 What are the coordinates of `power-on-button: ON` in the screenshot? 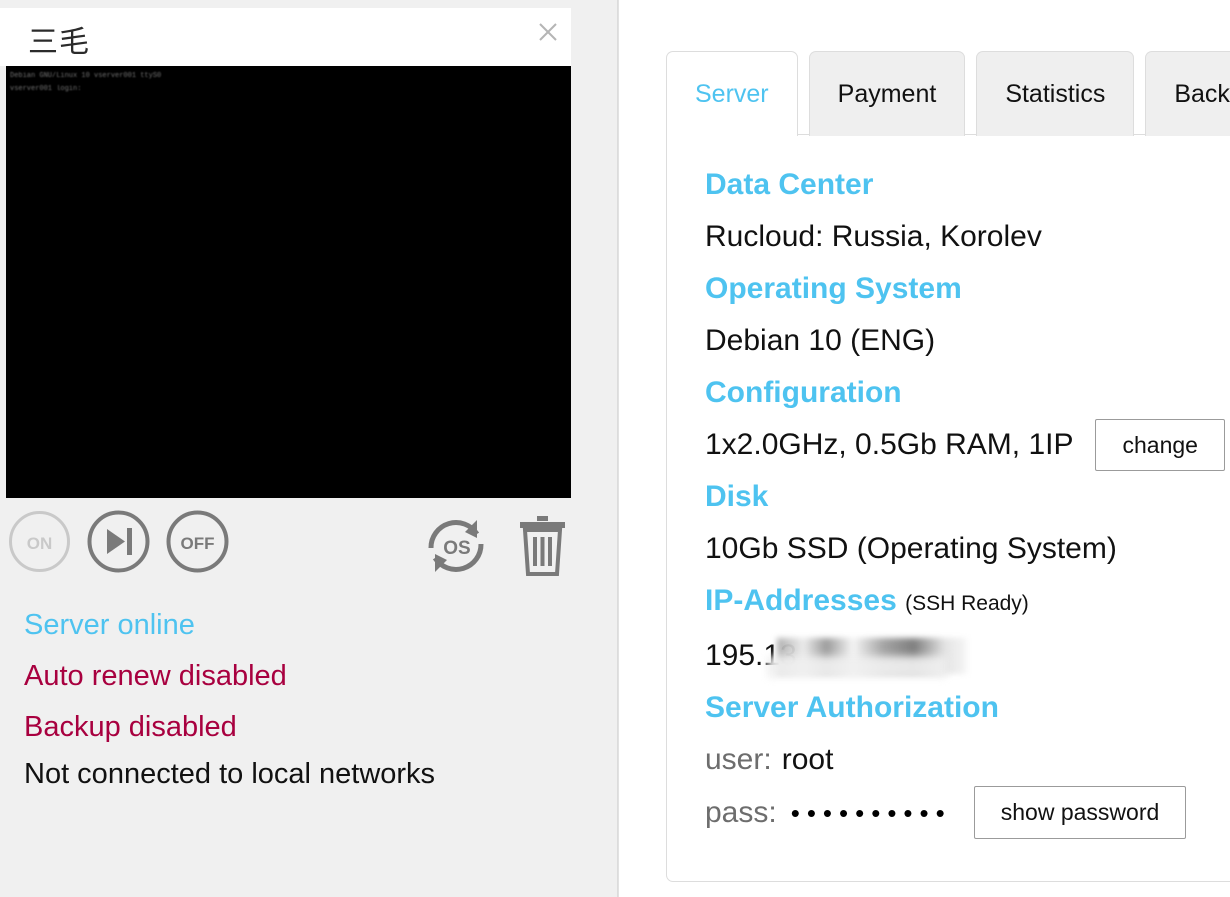 It's located at (39, 541).